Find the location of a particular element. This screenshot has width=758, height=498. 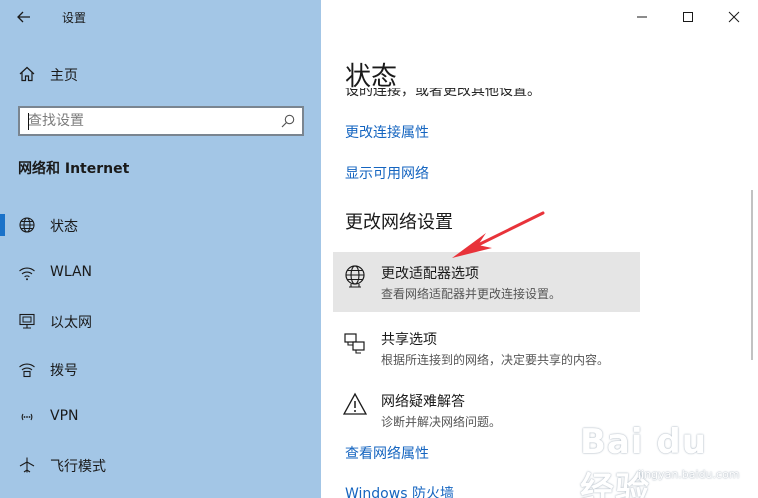

back-arrow-icon is located at coordinates (23, 17).